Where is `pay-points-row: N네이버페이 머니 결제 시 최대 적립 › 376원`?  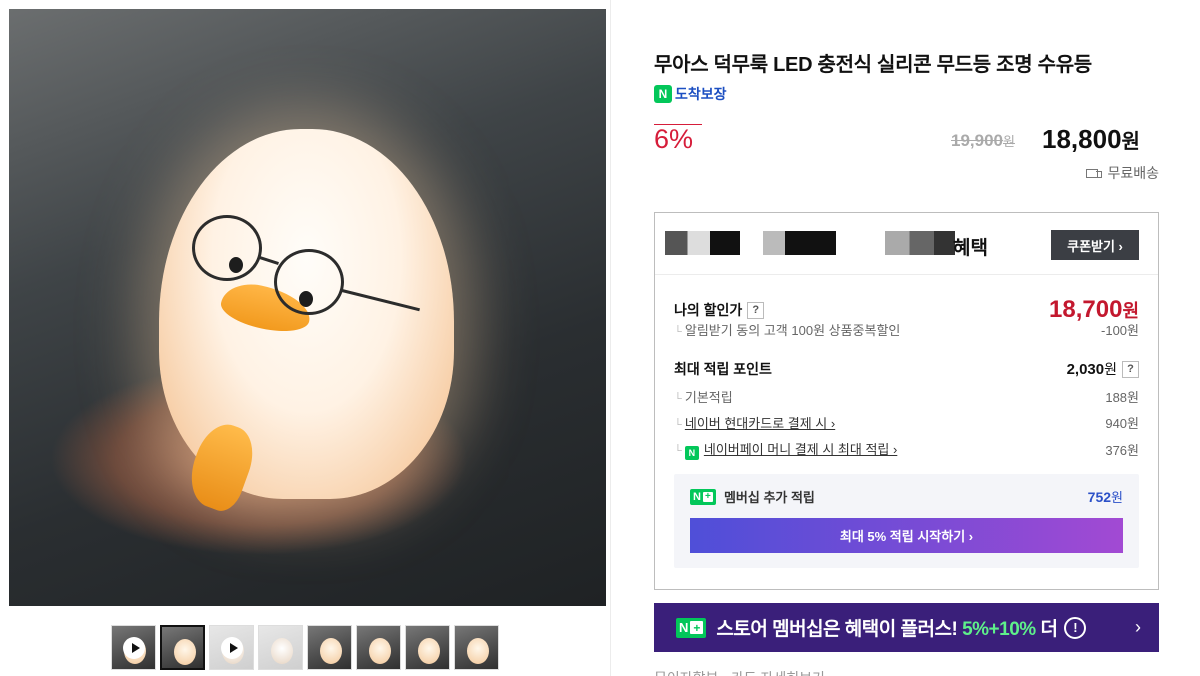
pay-points-row: N네이버페이 머니 결제 시 최대 적립 › 376원 is located at coordinates (906, 449).